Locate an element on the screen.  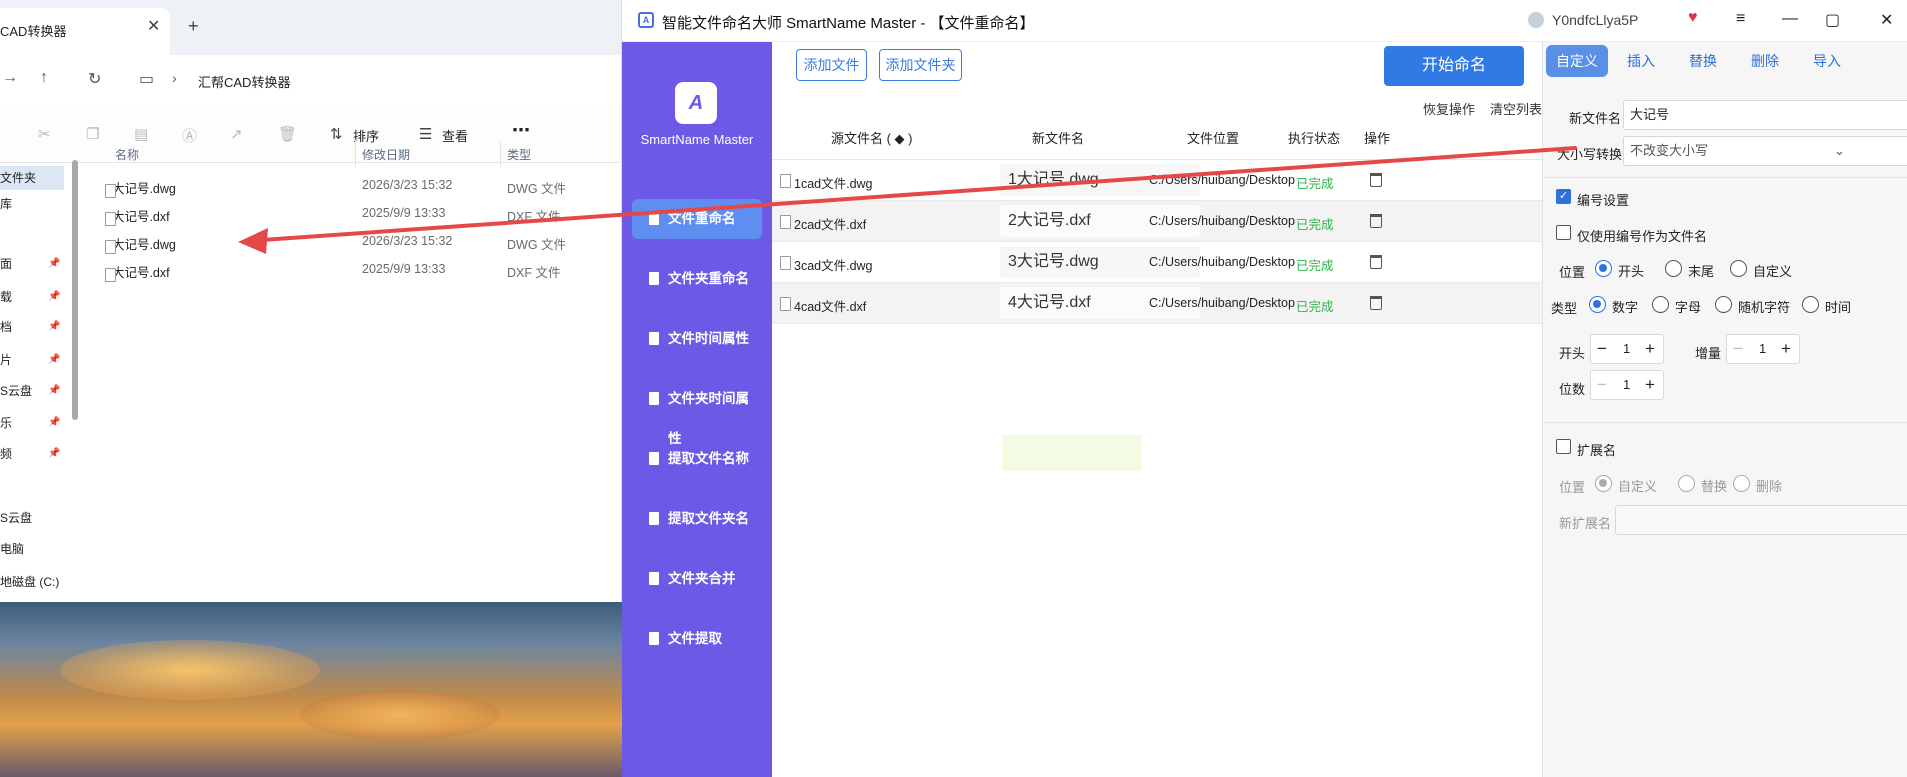
nav-item: 面 📌 is located at coordinates (32, 264).